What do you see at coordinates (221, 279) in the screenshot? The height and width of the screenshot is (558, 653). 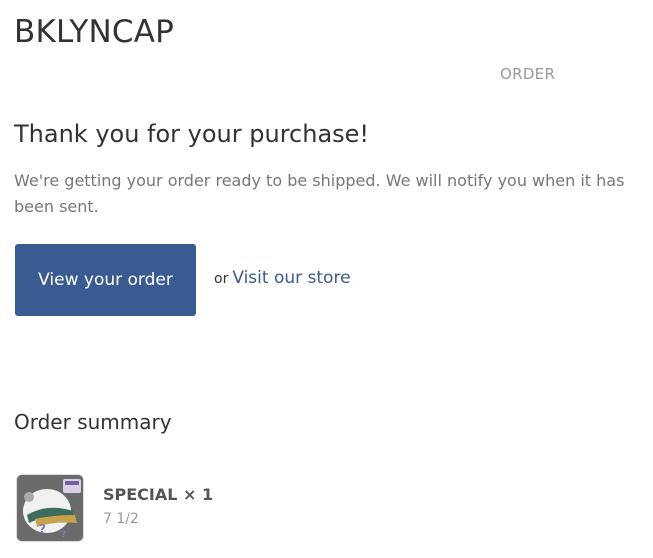 I see `or-text: or` at bounding box center [221, 279].